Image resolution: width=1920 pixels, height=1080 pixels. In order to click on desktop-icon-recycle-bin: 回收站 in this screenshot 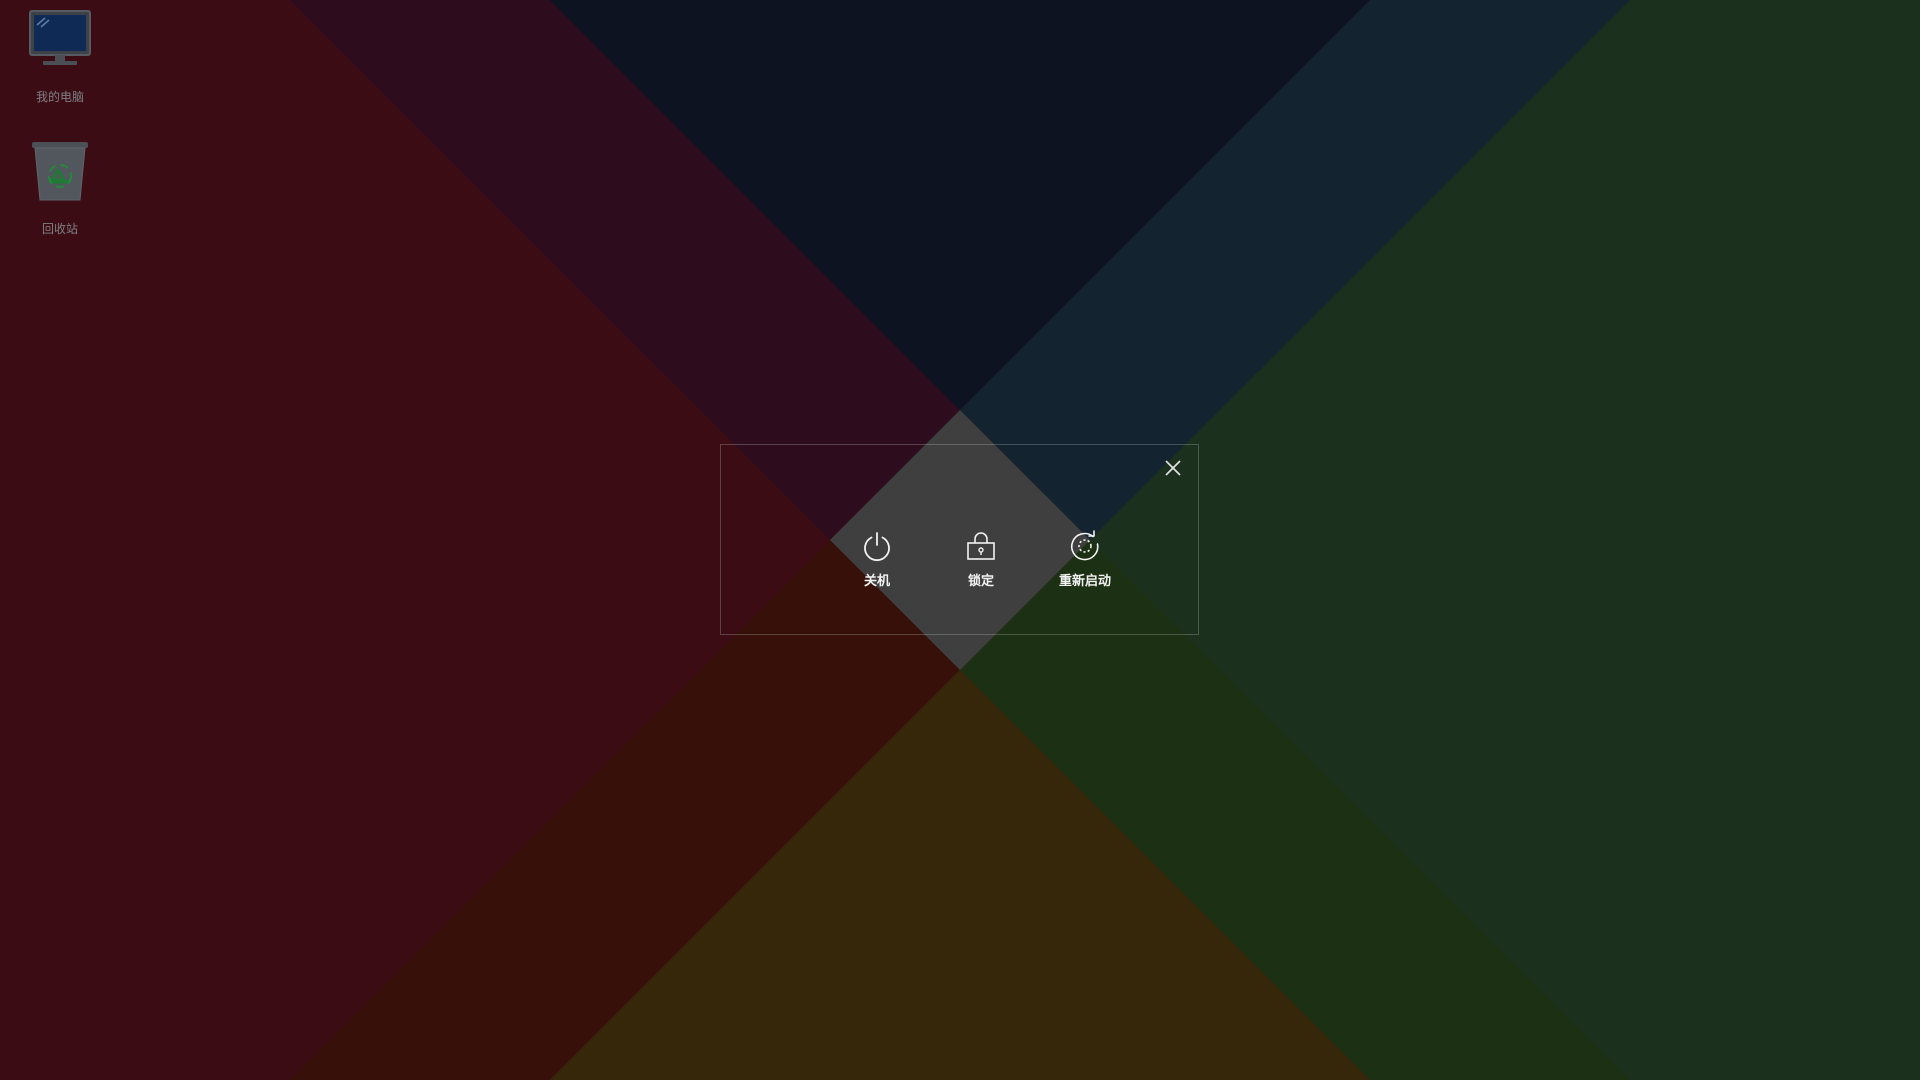, I will do `click(60, 186)`.